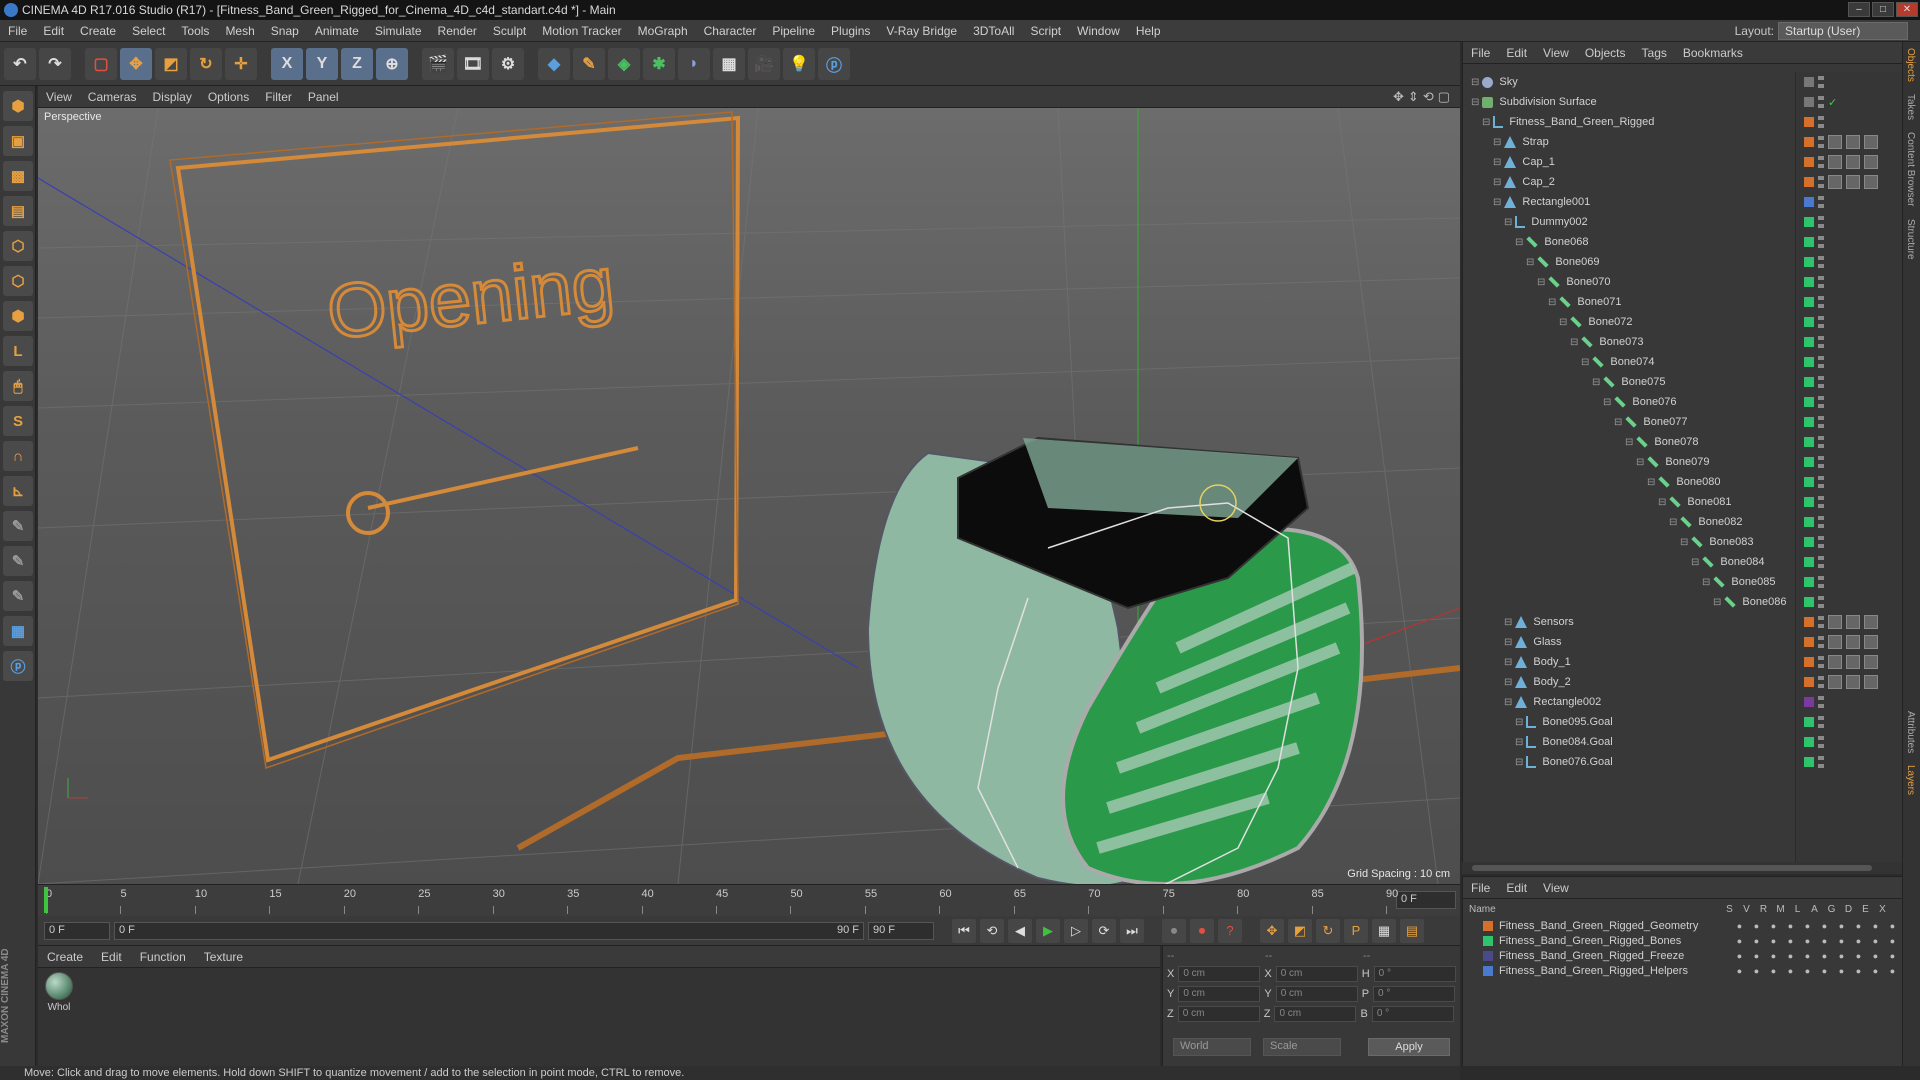  I want to click on array-generator-icon: ✱, so click(659, 63).